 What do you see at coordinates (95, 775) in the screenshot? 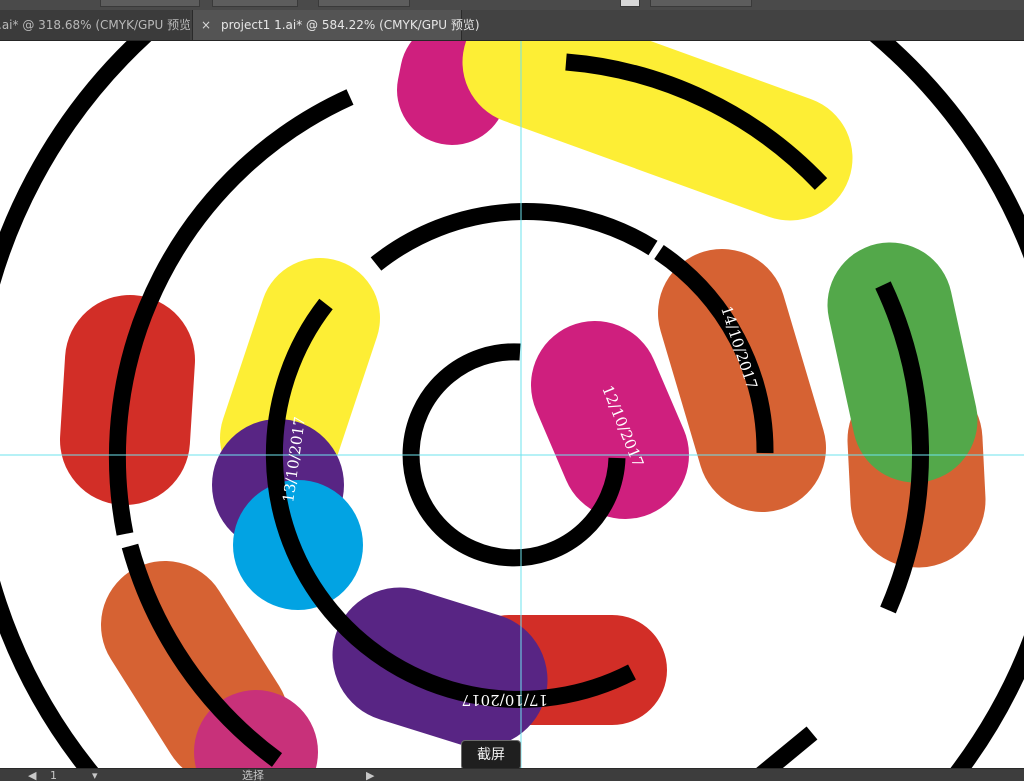
I see `page-dropdown-icon: ▾` at bounding box center [95, 775].